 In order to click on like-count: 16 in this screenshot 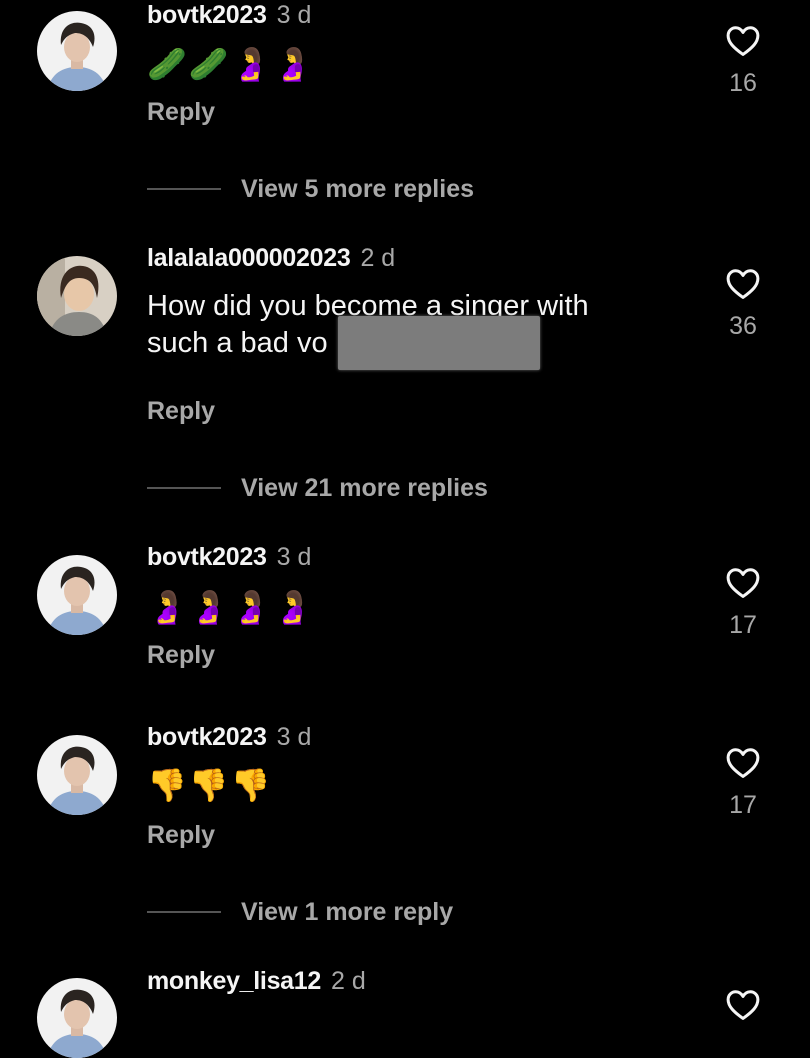, I will do `click(743, 83)`.